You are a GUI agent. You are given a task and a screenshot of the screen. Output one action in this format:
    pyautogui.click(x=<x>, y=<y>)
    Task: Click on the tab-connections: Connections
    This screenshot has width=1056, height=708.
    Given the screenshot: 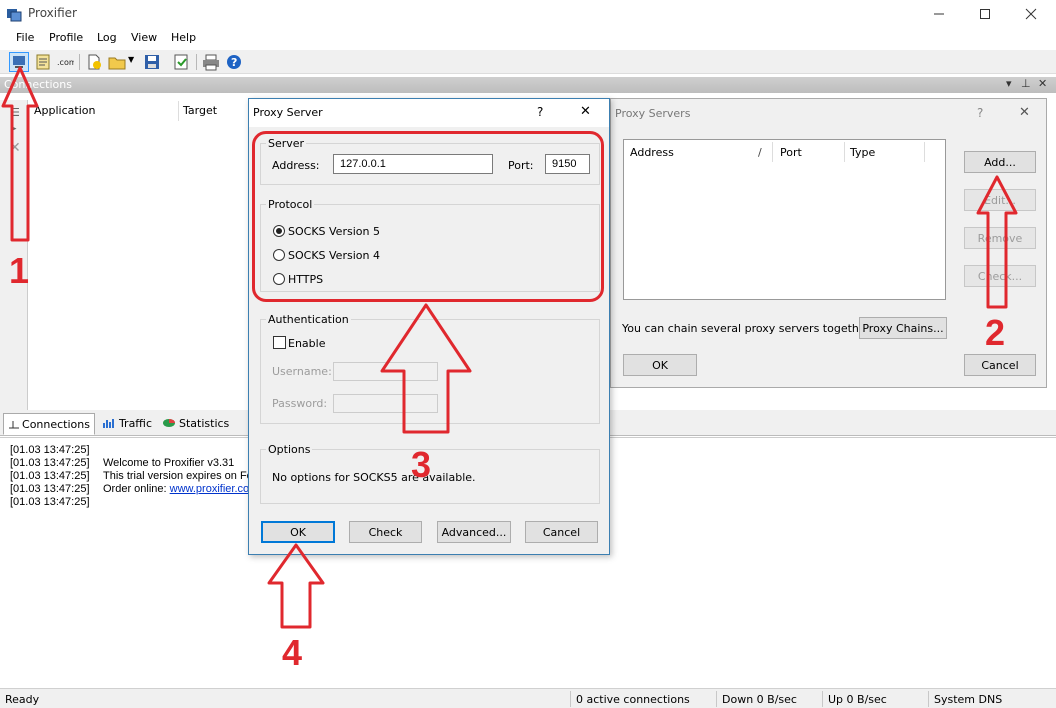 What is the action you would take?
    pyautogui.click(x=49, y=424)
    